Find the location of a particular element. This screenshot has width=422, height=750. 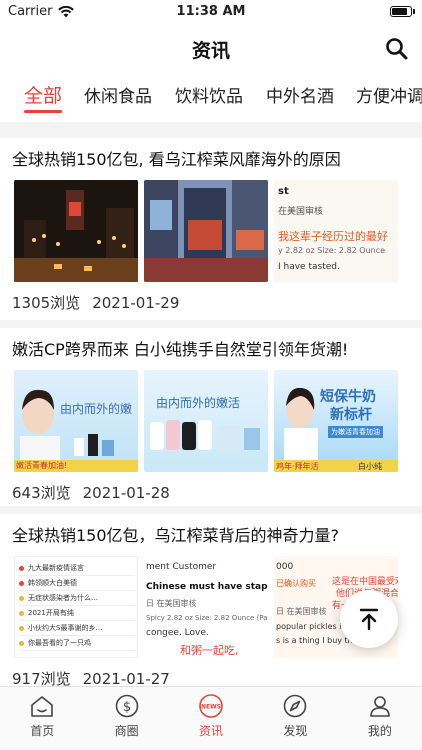

status-bar: Carrier 11:38 AM is located at coordinates (211, 12).